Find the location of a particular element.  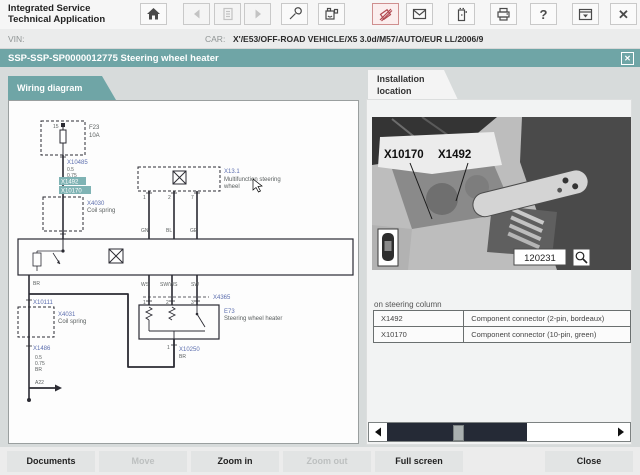

scrollbar-thumb is located at coordinates (458, 433).